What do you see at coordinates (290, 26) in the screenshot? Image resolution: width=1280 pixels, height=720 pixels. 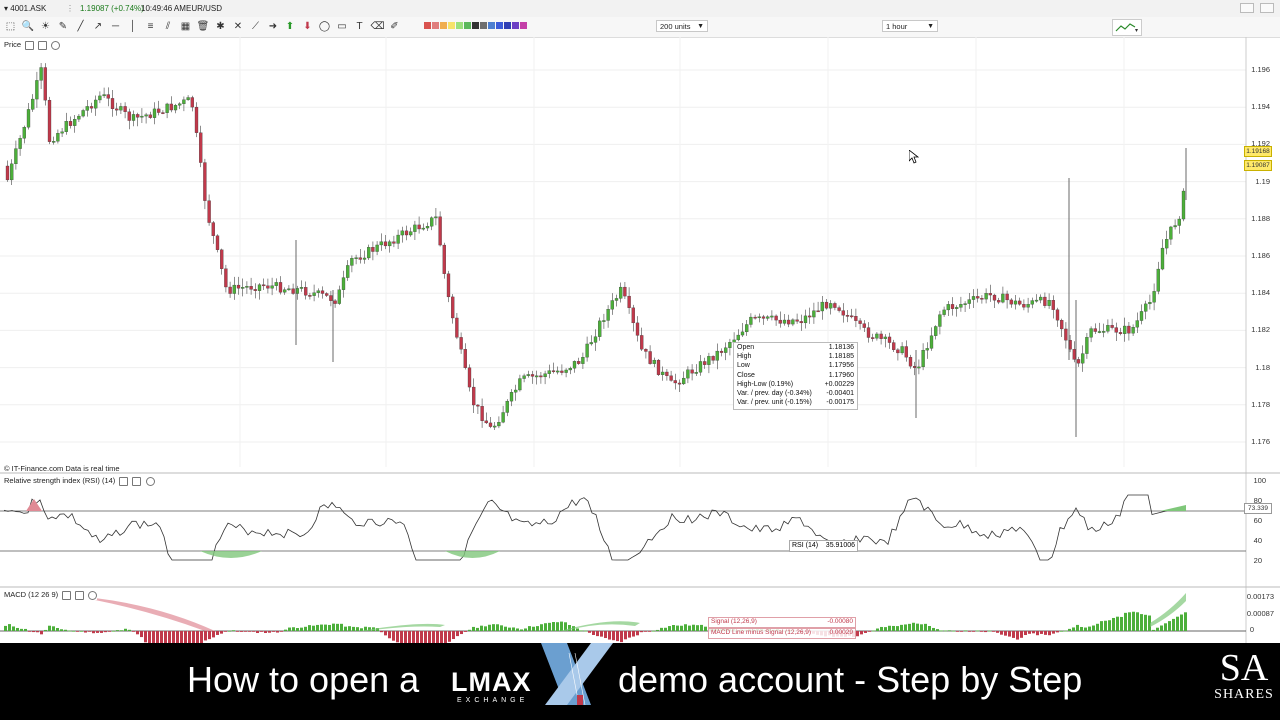 I see `arrow-up-icon: ⬆` at bounding box center [290, 26].